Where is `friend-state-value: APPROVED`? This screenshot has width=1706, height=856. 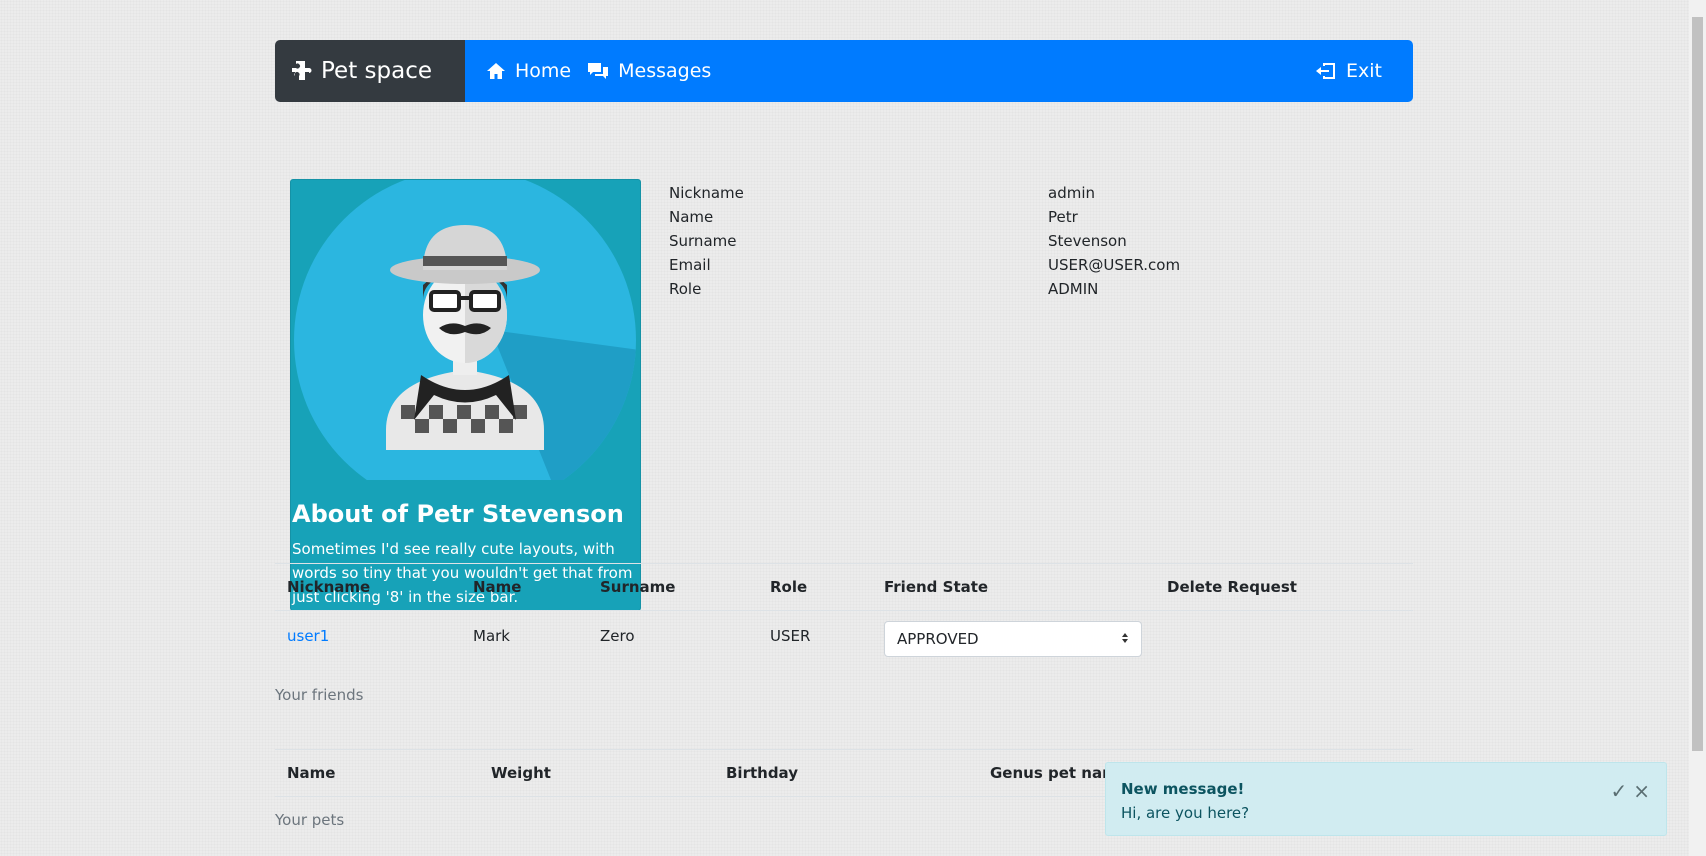
friend-state-value: APPROVED is located at coordinates (938, 639).